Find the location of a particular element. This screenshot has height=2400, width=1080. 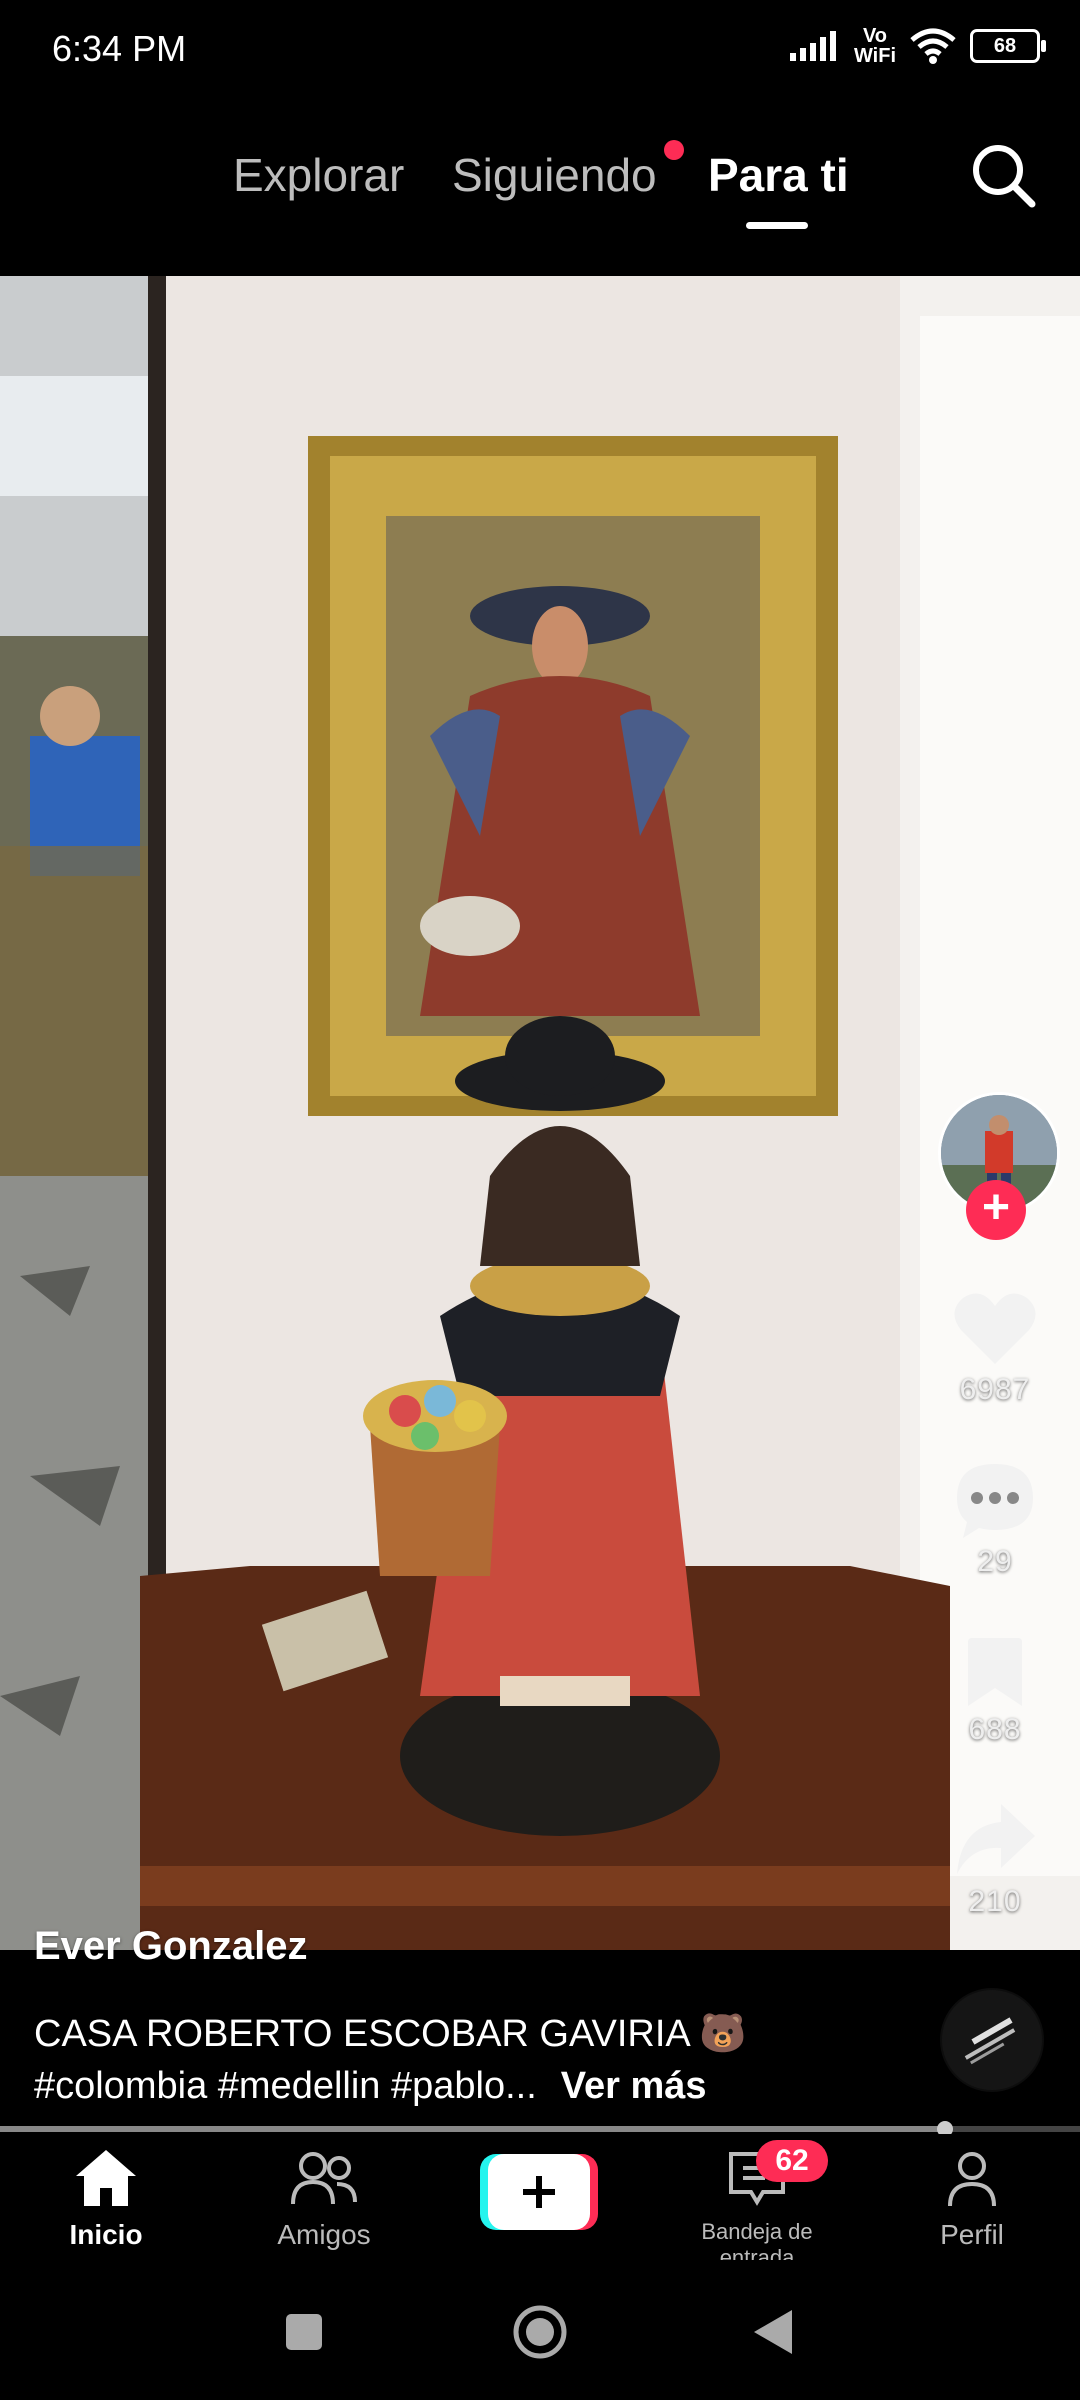

inbox-badge: 62 is located at coordinates (792, 2161).